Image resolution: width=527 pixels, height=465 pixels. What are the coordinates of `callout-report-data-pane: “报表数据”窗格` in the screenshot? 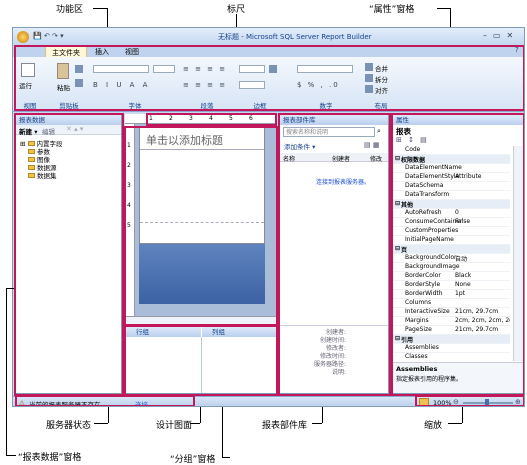 It's located at (50, 458).